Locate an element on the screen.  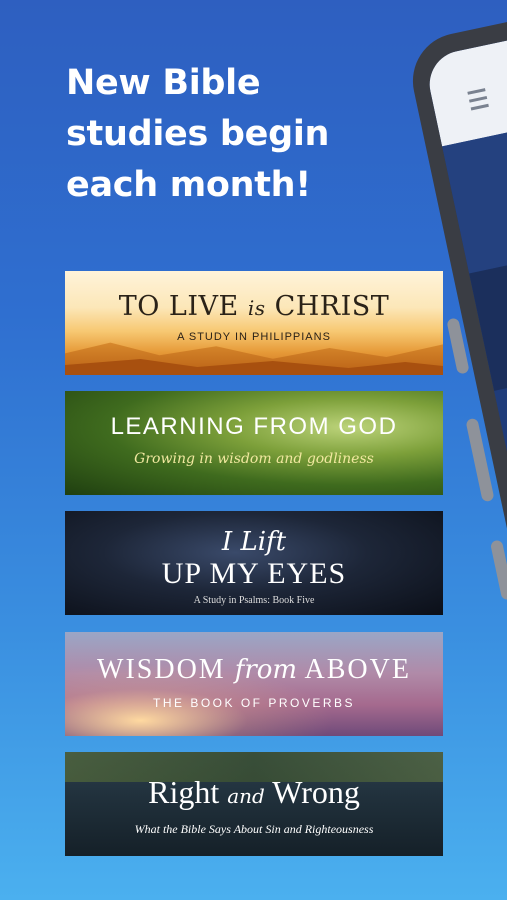
study-title-script: I Lift is located at coordinates (254, 542).